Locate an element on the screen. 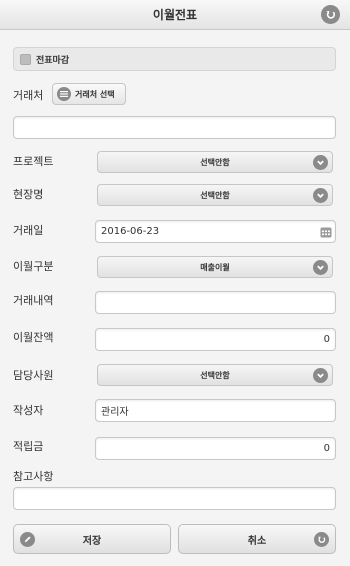 Image resolution: width=350 pixels, height=566 pixels. cancel-button-label: 취소 is located at coordinates (257, 541).